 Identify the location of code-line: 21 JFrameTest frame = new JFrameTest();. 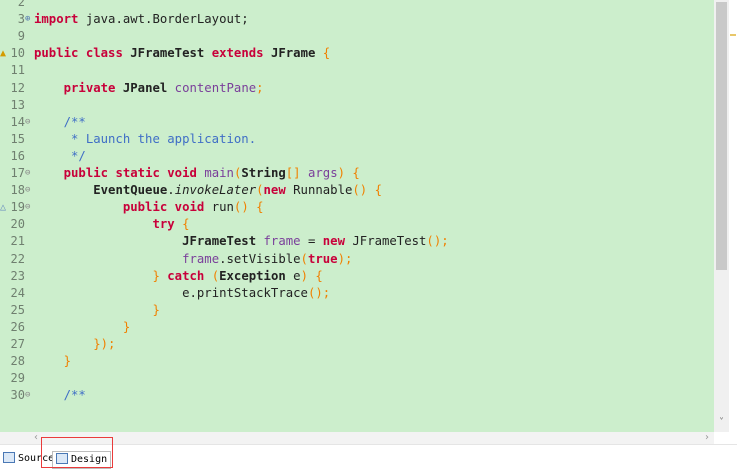
(357, 241).